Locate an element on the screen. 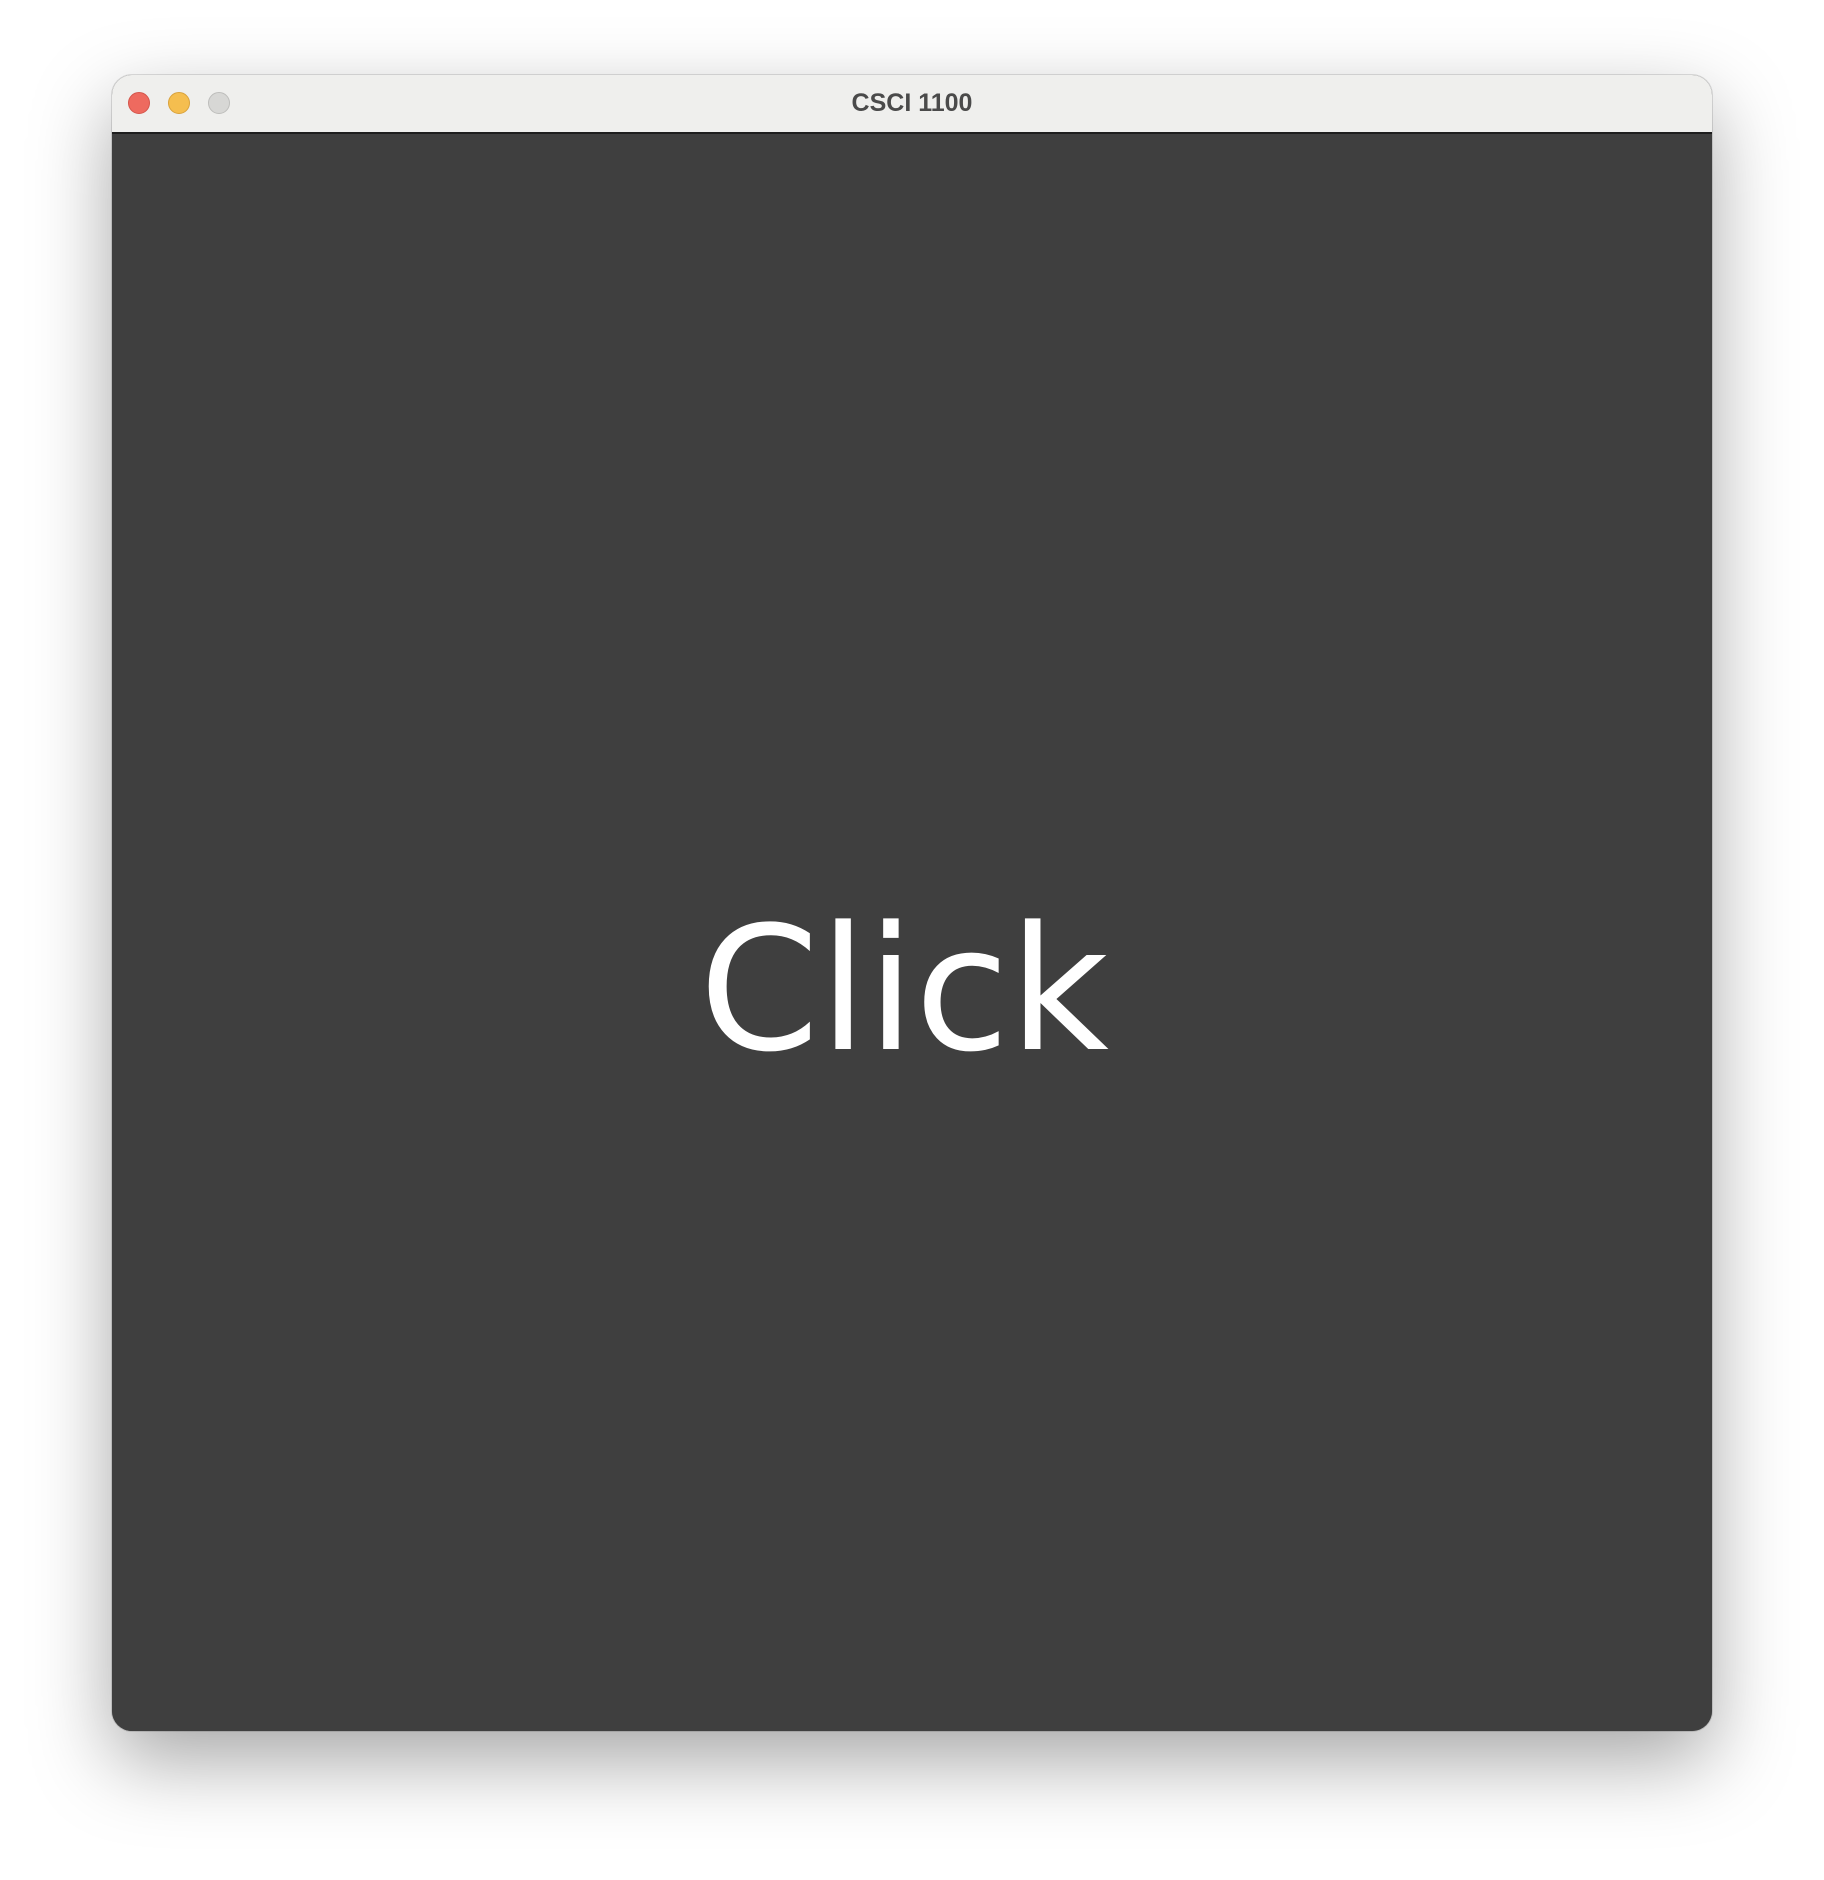  click-label: Click is located at coordinates (904, 989).